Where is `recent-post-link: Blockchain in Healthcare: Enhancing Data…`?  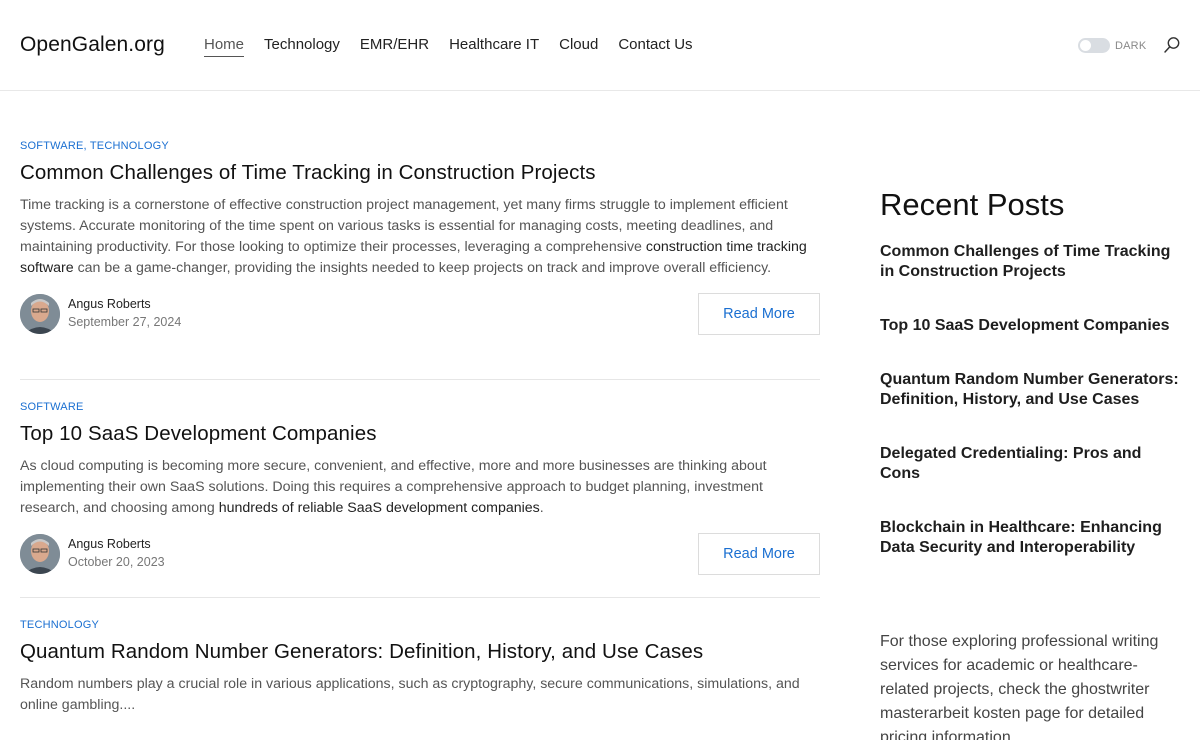 recent-post-link: Blockchain in Healthcare: Enhancing Data… is located at coordinates (1032, 538).